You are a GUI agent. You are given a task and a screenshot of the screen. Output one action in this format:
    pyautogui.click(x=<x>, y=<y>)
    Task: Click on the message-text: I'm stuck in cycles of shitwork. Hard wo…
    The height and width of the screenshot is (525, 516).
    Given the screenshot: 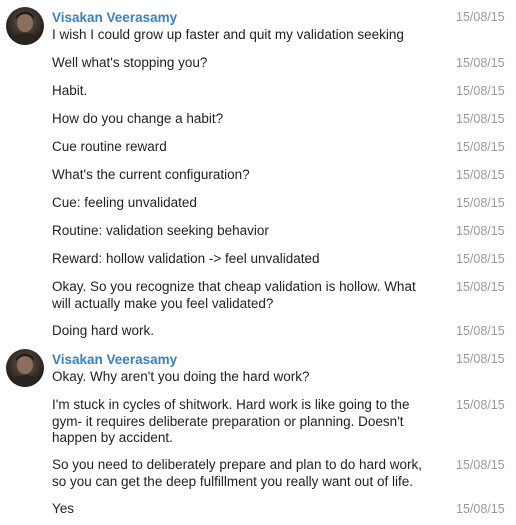 What is the action you would take?
    pyautogui.click(x=231, y=421)
    